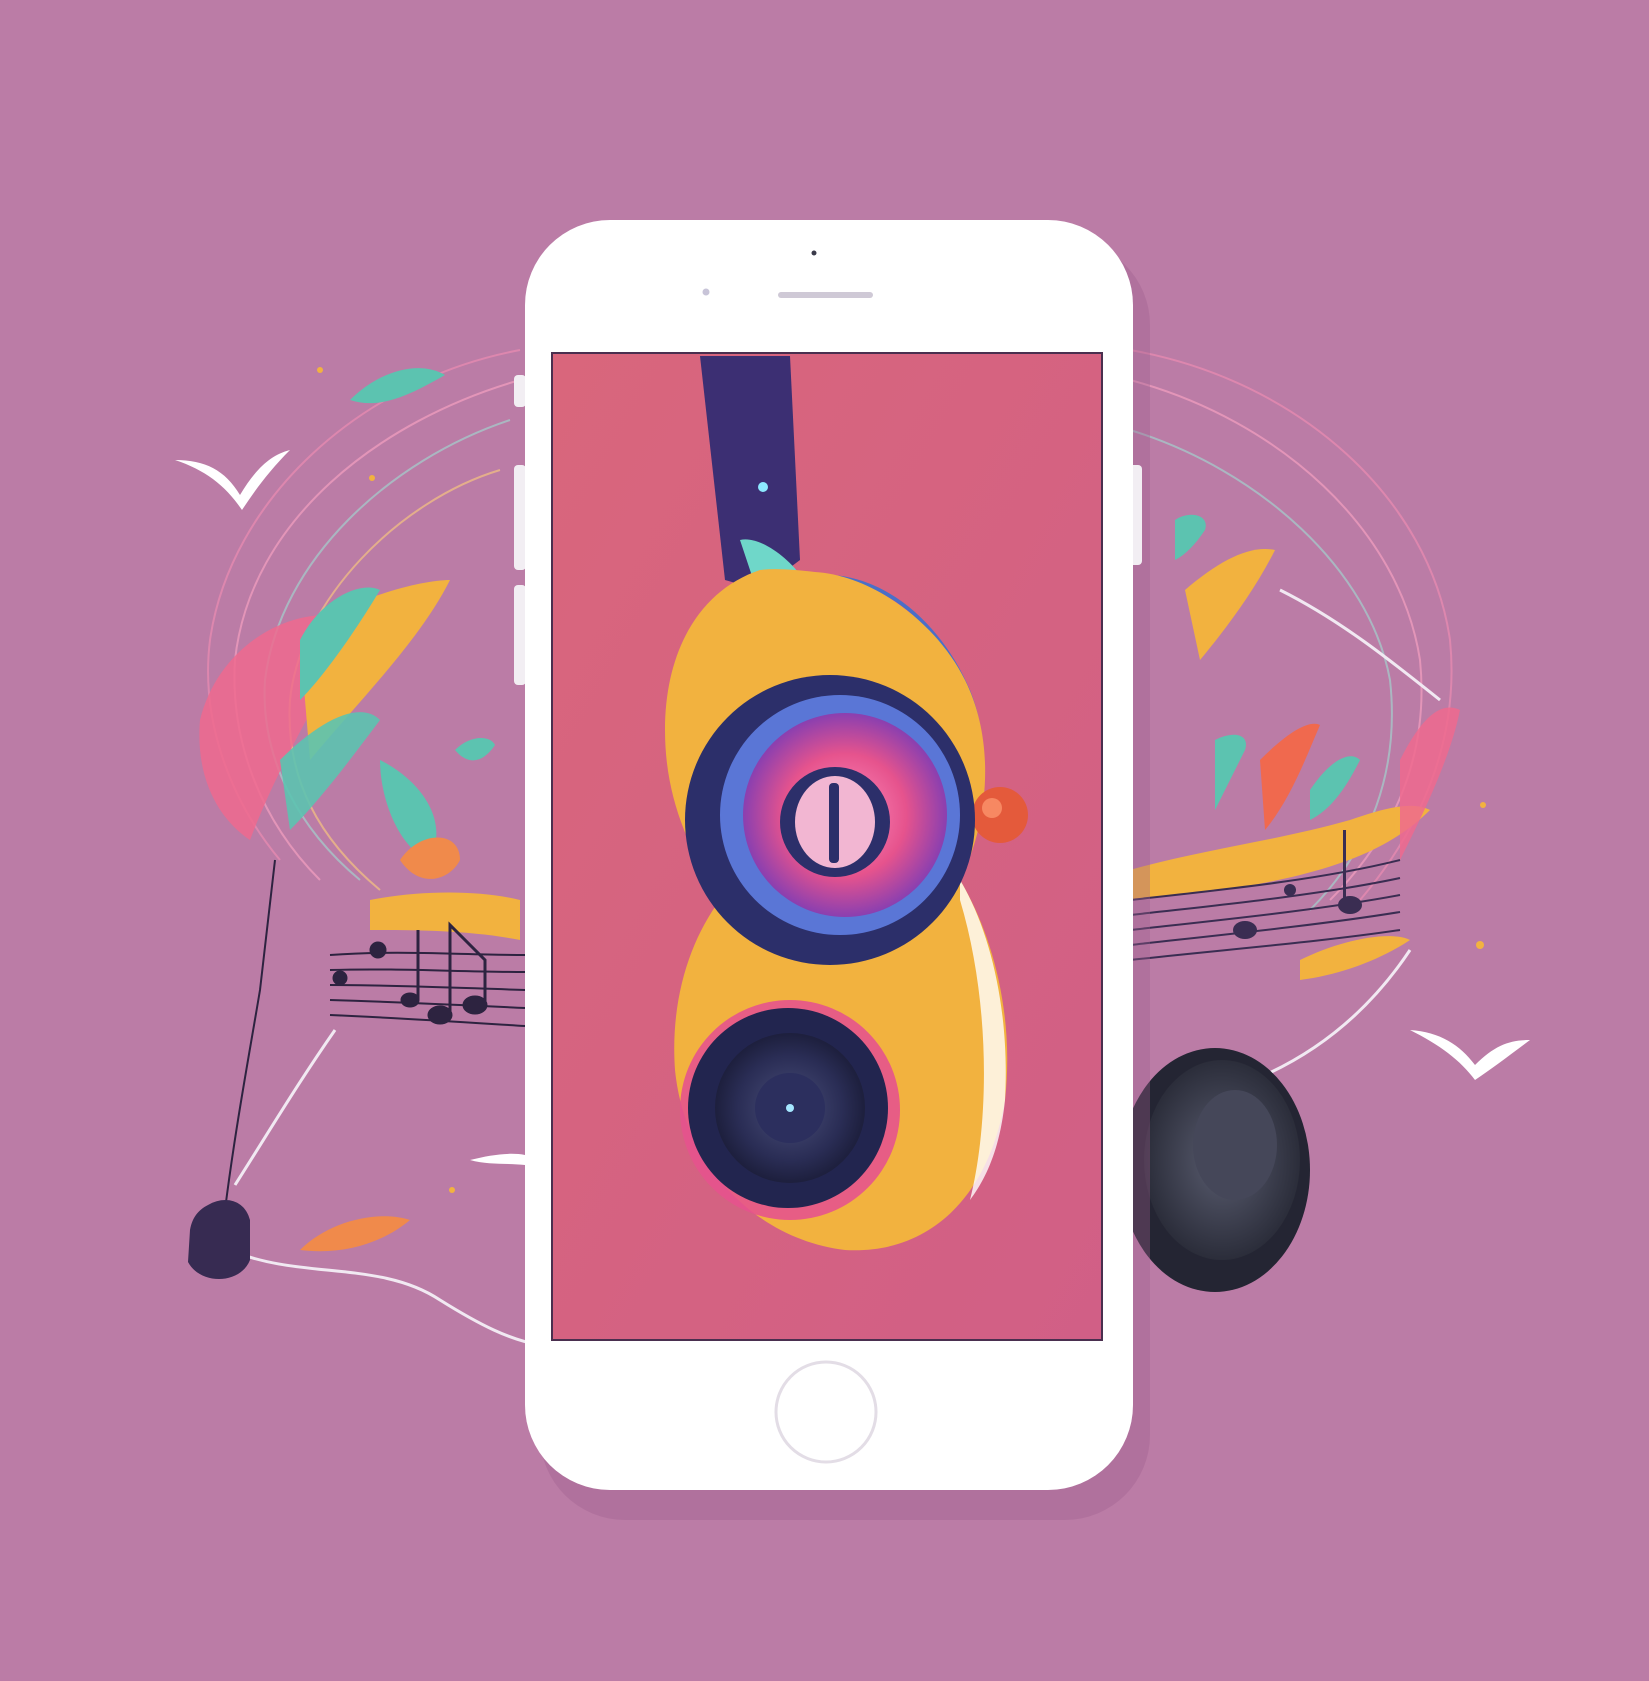 This screenshot has width=1649, height=1681. What do you see at coordinates (814, 253) in the screenshot?
I see `front-camera` at bounding box center [814, 253].